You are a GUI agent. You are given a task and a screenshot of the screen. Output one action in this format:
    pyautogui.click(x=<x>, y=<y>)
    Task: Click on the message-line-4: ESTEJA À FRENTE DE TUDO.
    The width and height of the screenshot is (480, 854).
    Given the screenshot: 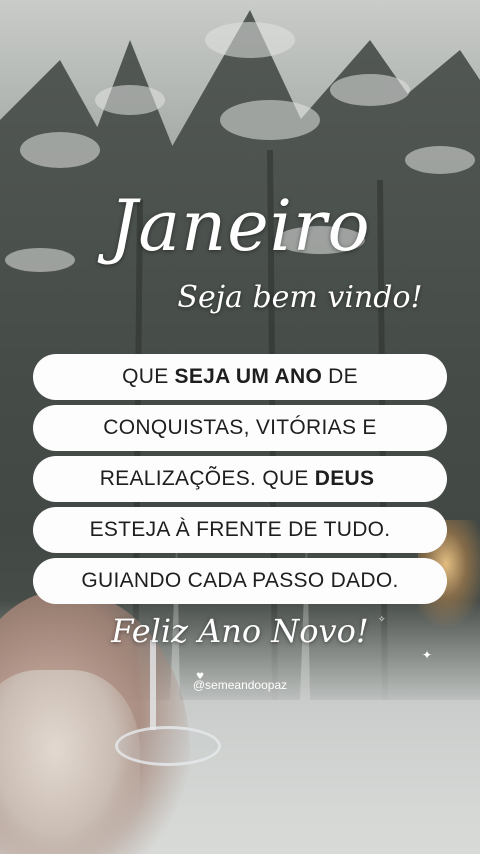 What is the action you would take?
    pyautogui.click(x=240, y=530)
    